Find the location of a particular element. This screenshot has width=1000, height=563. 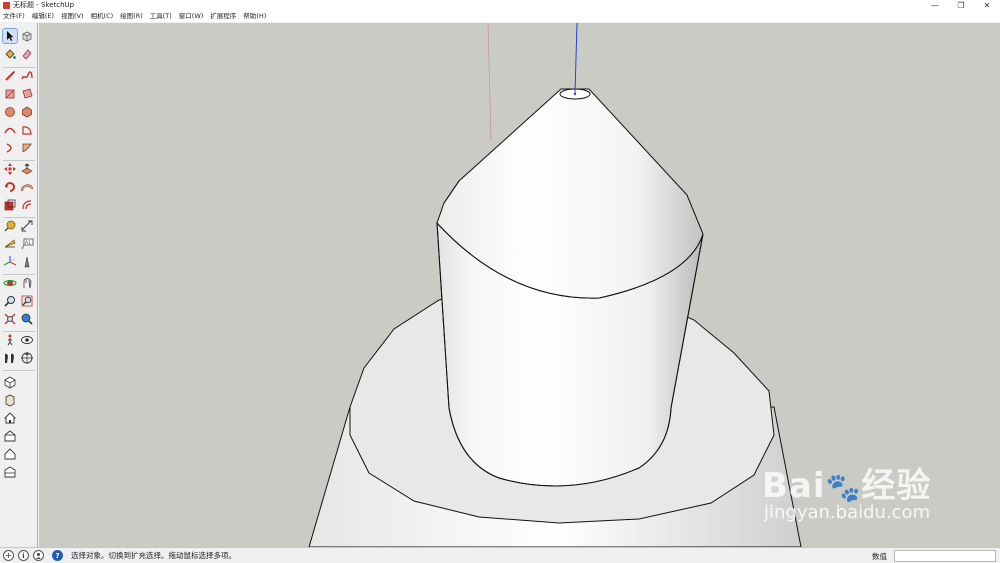

pan-tool-button is located at coordinates (27, 283).